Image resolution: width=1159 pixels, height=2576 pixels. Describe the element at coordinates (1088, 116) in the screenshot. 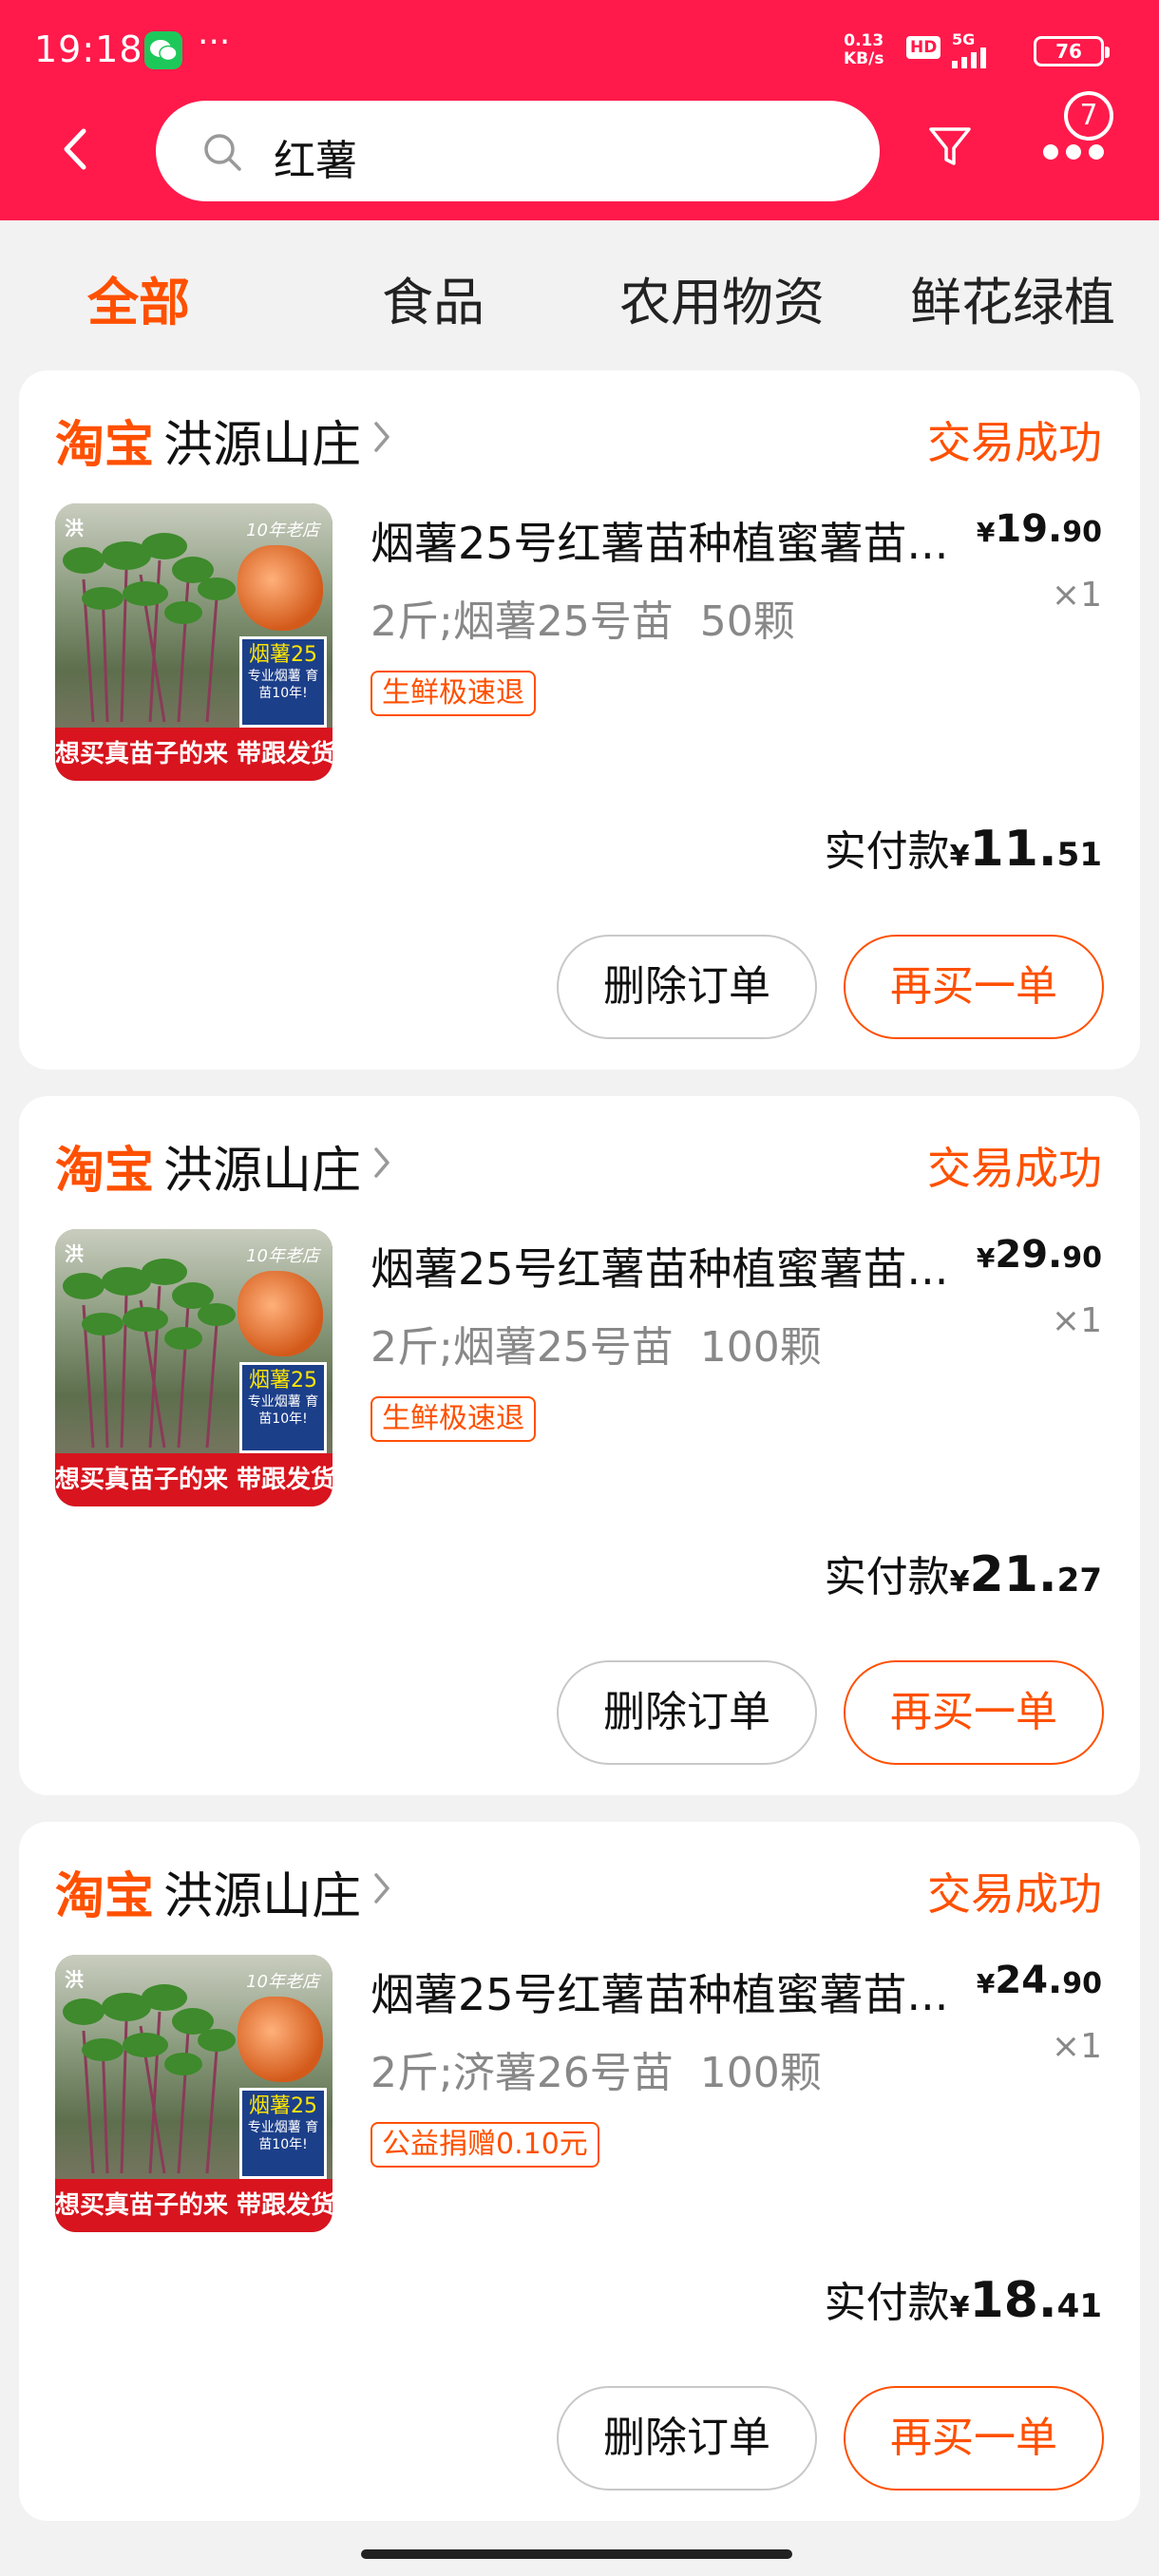

I see `notification-badge: 7` at that location.